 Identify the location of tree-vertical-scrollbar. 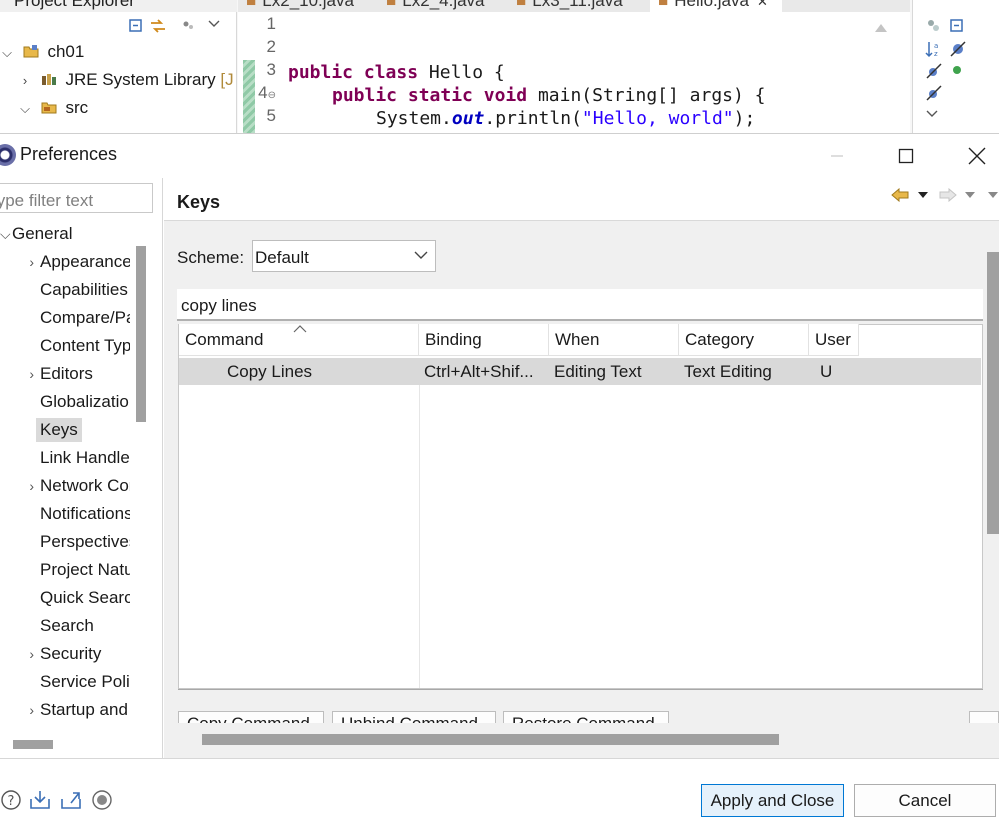
(141, 334).